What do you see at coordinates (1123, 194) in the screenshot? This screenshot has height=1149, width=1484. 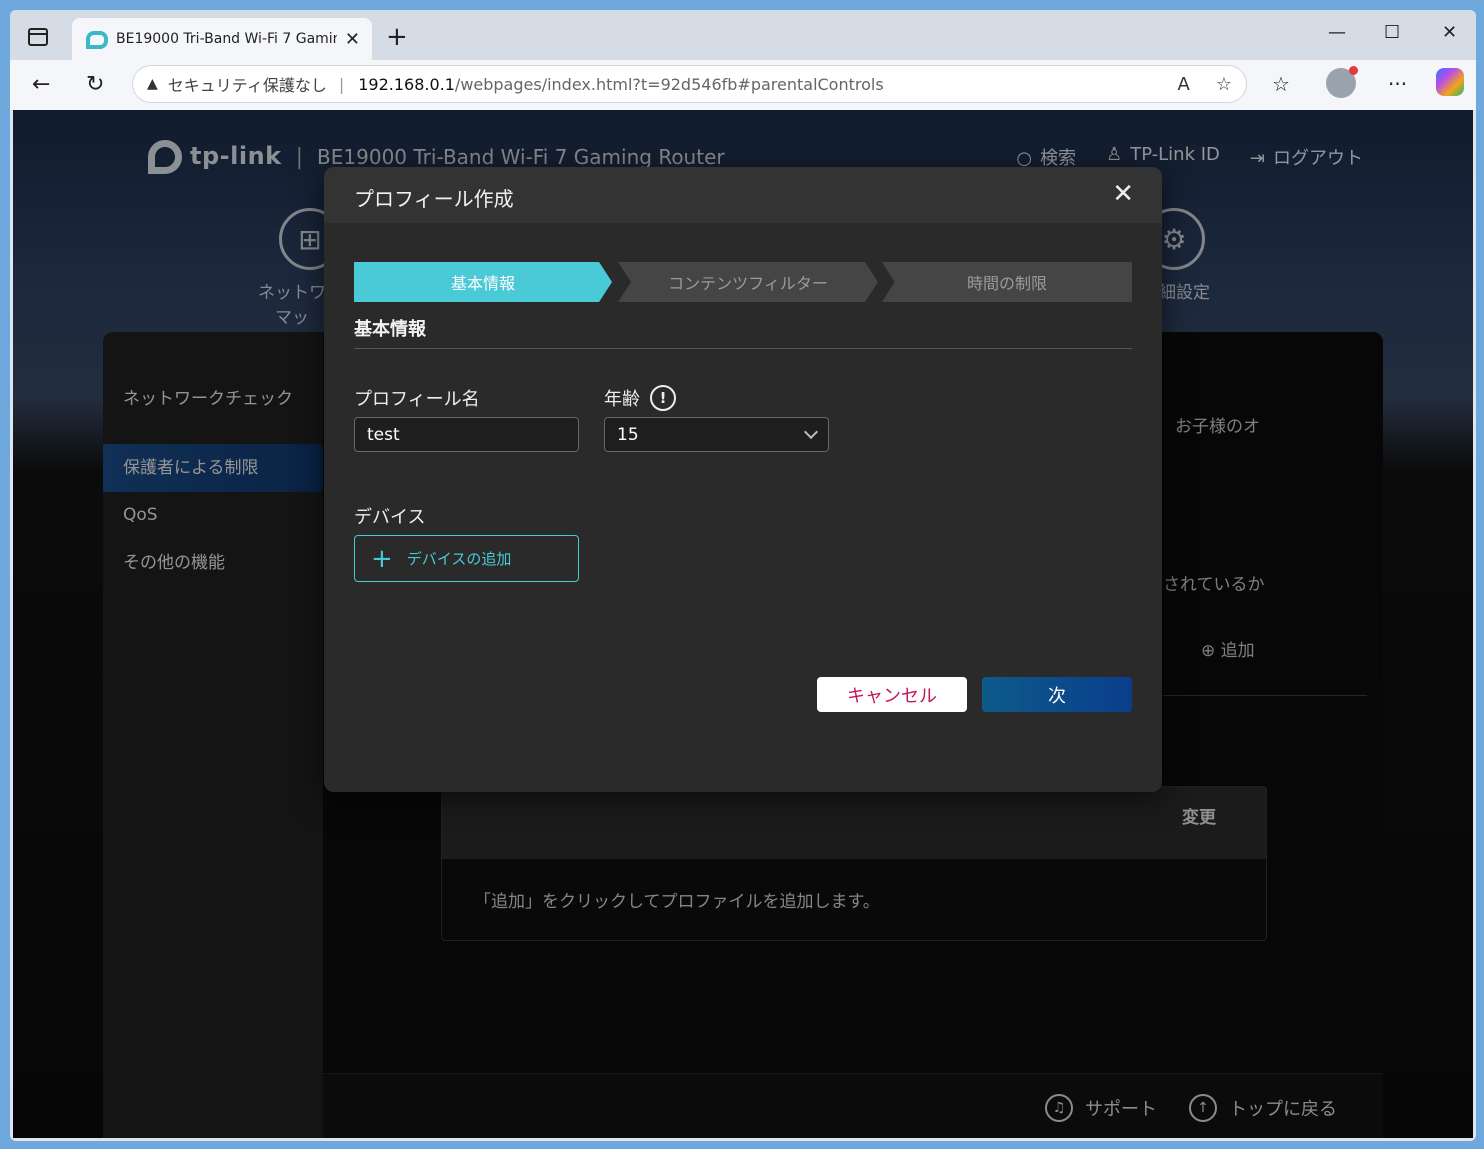 I see `close-icon: ✕` at bounding box center [1123, 194].